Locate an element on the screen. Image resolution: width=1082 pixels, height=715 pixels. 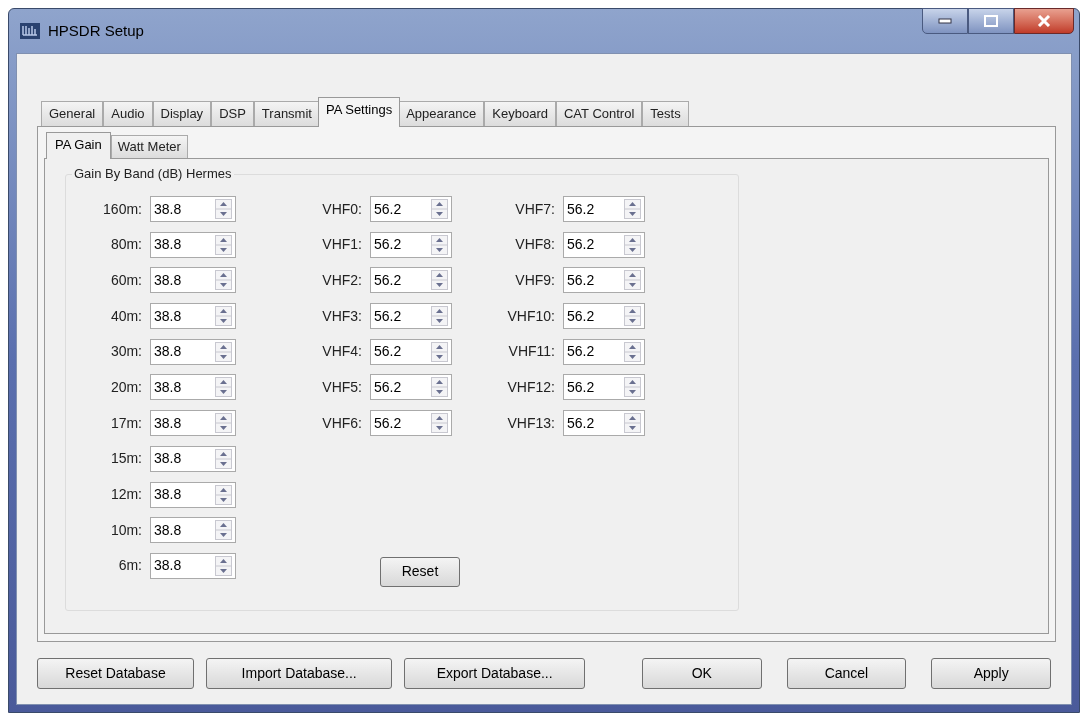
field-label: VHF8: is located at coordinates (535, 245).